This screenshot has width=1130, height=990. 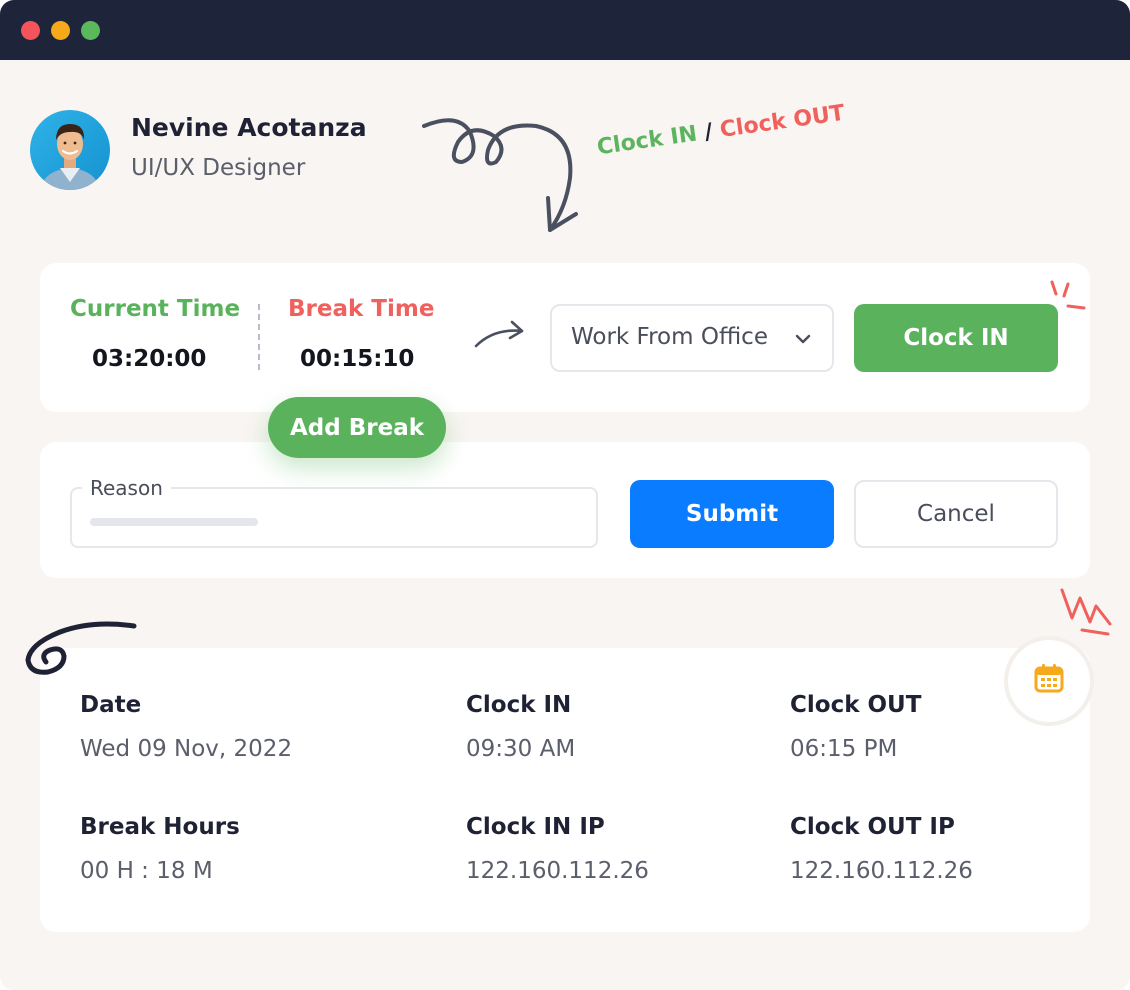 I want to click on break-hours-label: Break Hours, so click(x=160, y=827).